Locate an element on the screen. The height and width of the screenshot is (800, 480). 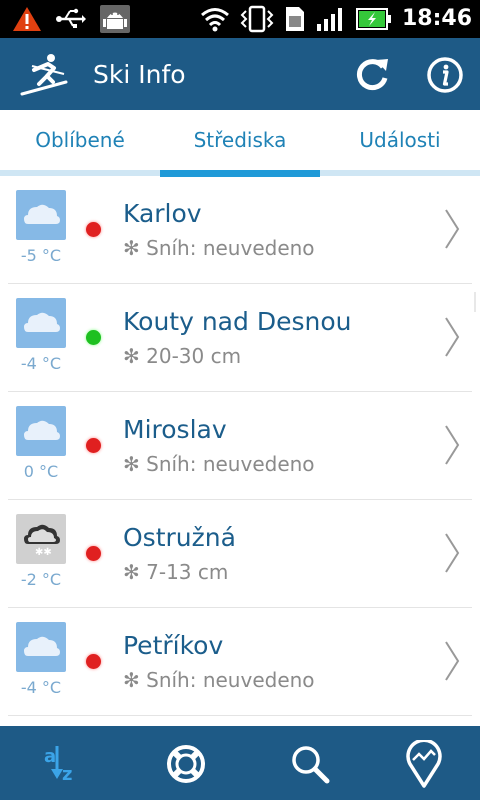
android-debug-icon is located at coordinates (115, 19).